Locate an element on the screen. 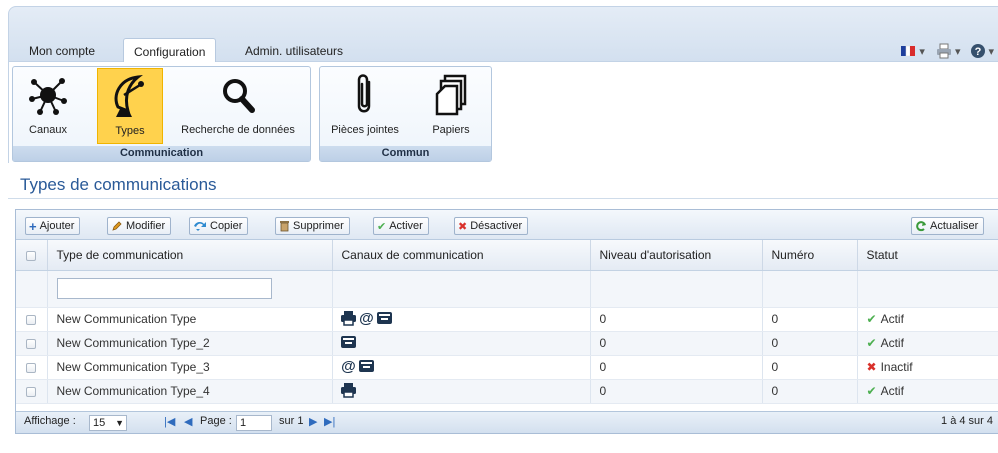  ribbon-button-label: Canaux is located at coordinates (48, 130).